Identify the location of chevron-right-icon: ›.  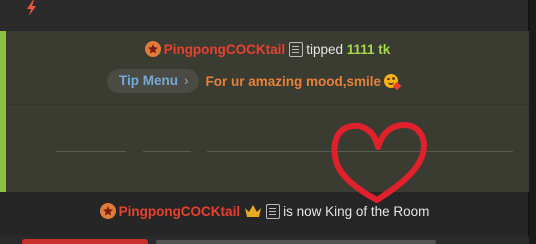
(186, 80).